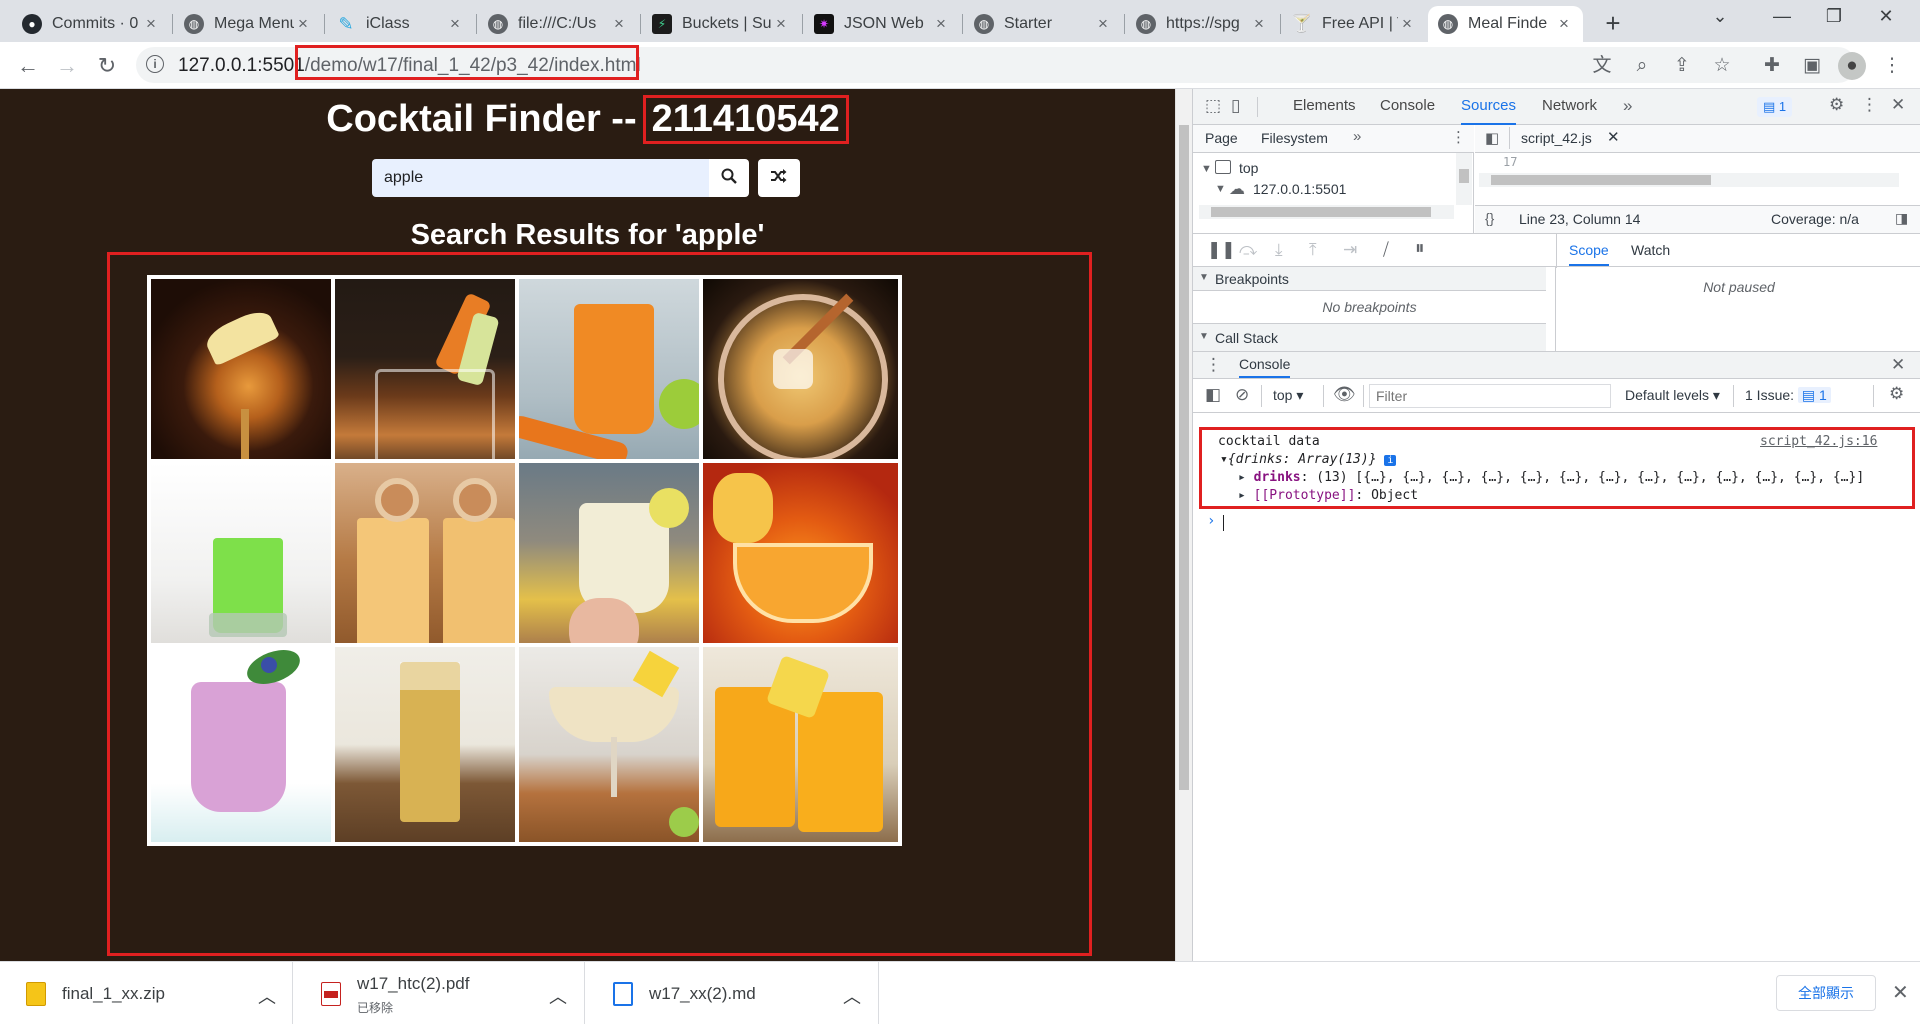 The image size is (1920, 1024). Describe the element at coordinates (1818, 441) in the screenshot. I see `console-log-source-link: script_42.js:16` at that location.